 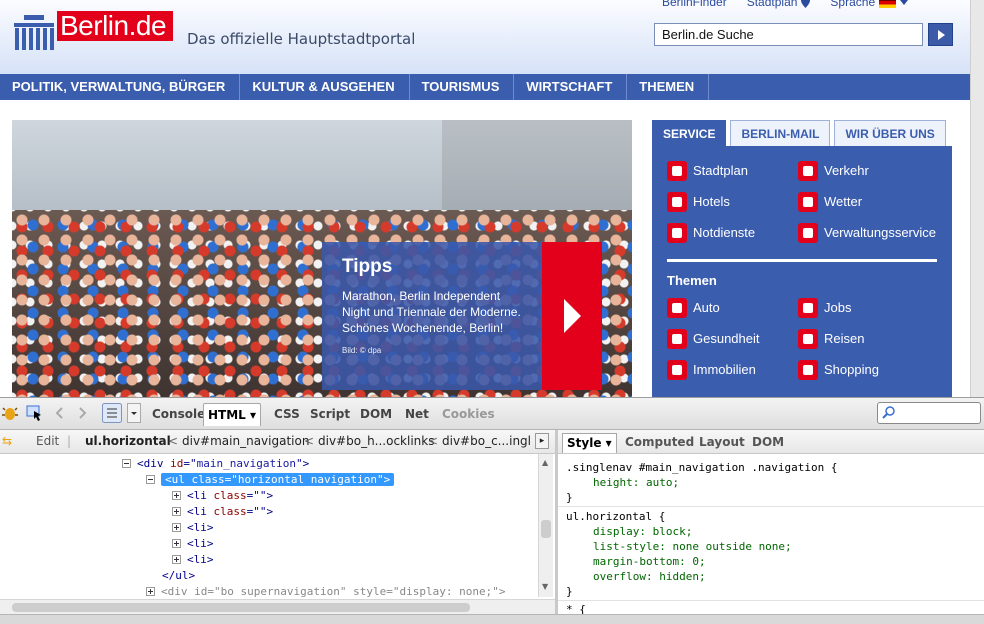 I want to click on tree-attr-name: id, so click(x=177, y=463).